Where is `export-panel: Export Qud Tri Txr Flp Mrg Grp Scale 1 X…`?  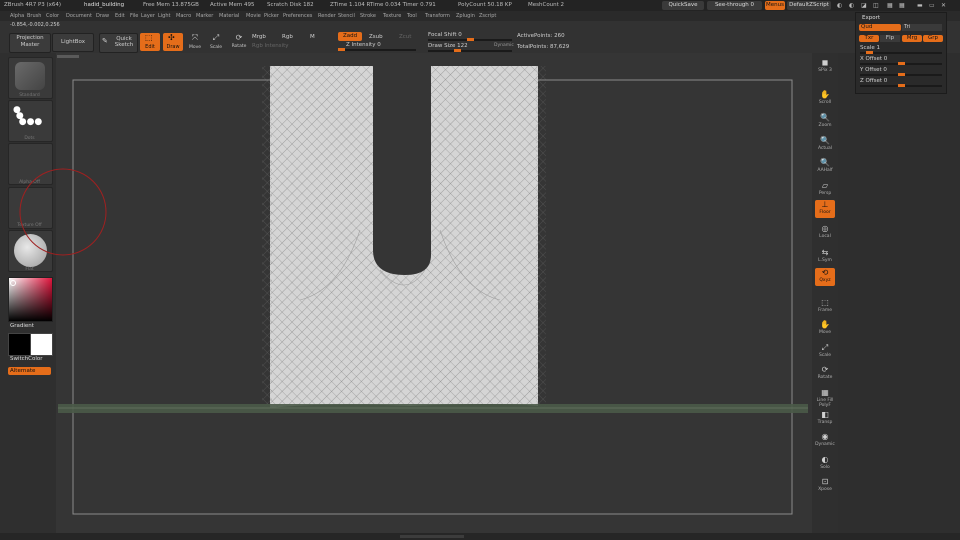 export-panel: Export Qud Tri Txr Flp Mrg Grp Scale 1 X… is located at coordinates (901, 53).